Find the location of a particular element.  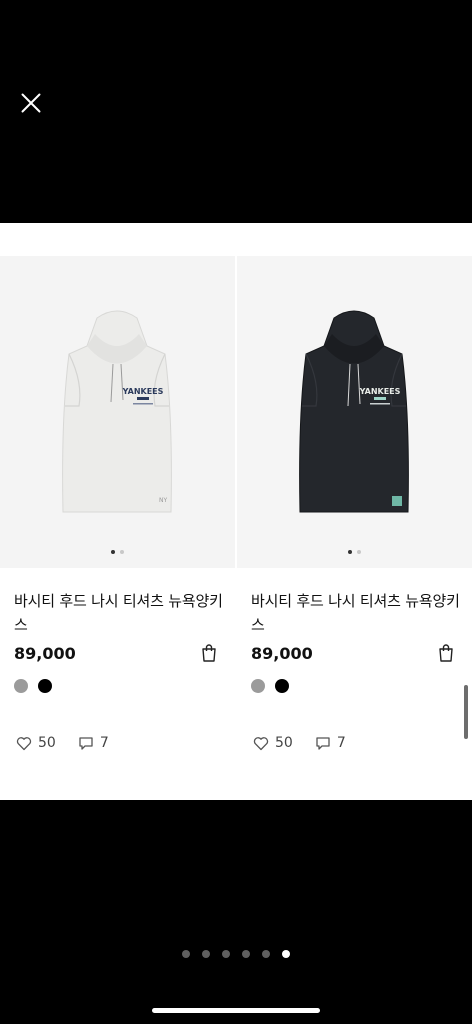

hoodie-vest-image-dark: YANKEES is located at coordinates (354, 411).